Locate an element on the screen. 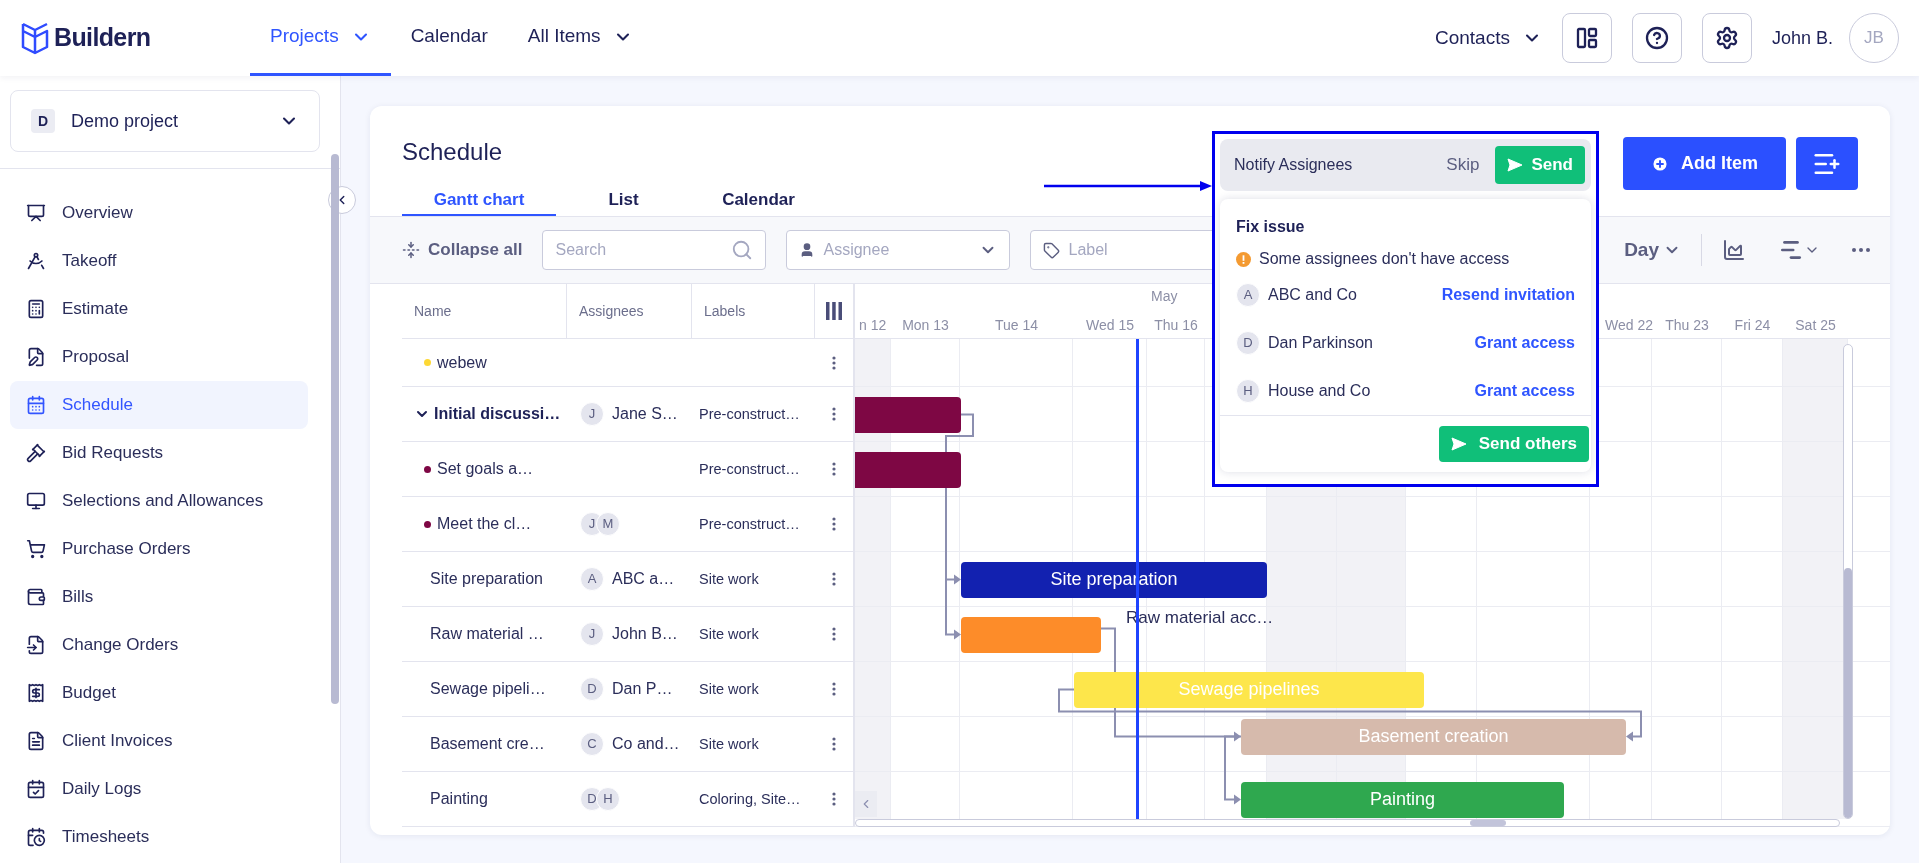 This screenshot has height=863, width=1919. assignee-input: Assignee is located at coordinates (897, 250).